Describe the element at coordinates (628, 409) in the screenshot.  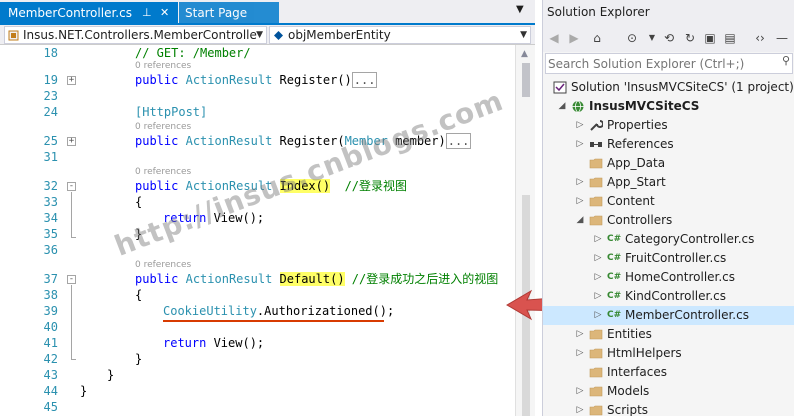
I see `tree-node-label: Scripts` at that location.